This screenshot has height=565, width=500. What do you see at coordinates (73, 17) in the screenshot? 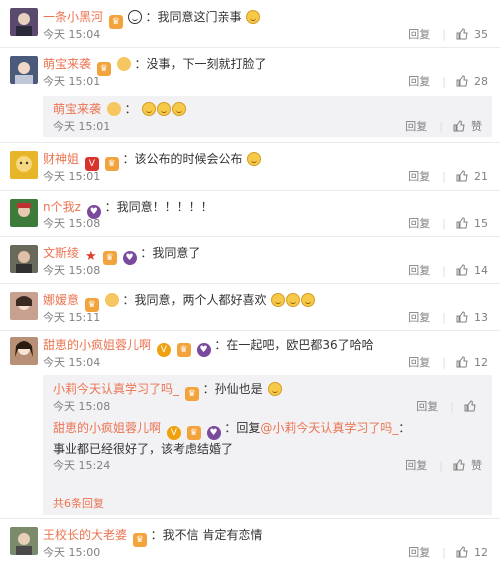
I see `comment-username: 一条小黑河` at bounding box center [73, 17].